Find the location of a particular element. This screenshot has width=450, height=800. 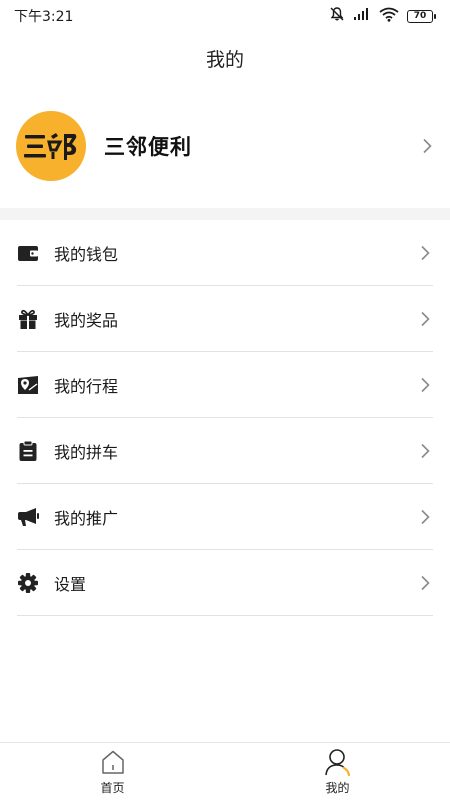

tab-label: 首页 is located at coordinates (112, 787).